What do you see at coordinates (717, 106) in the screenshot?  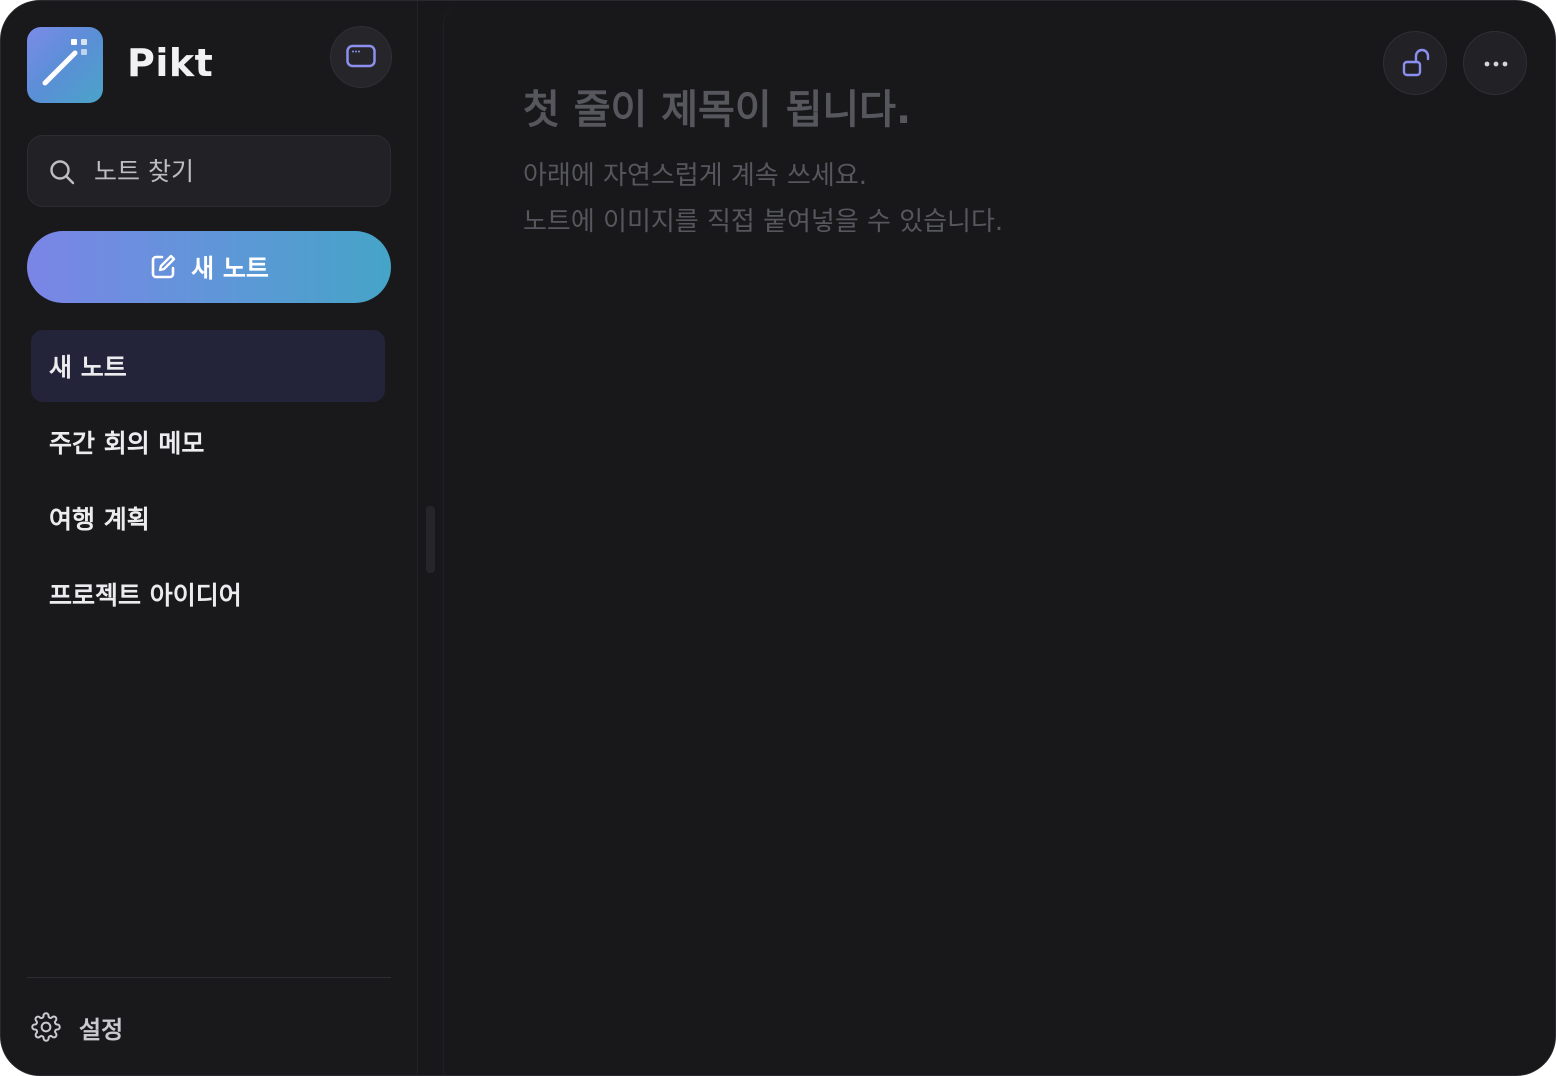 I see `editor-title-placeholder: 첫 줄이 제목이 됩니다.` at bounding box center [717, 106].